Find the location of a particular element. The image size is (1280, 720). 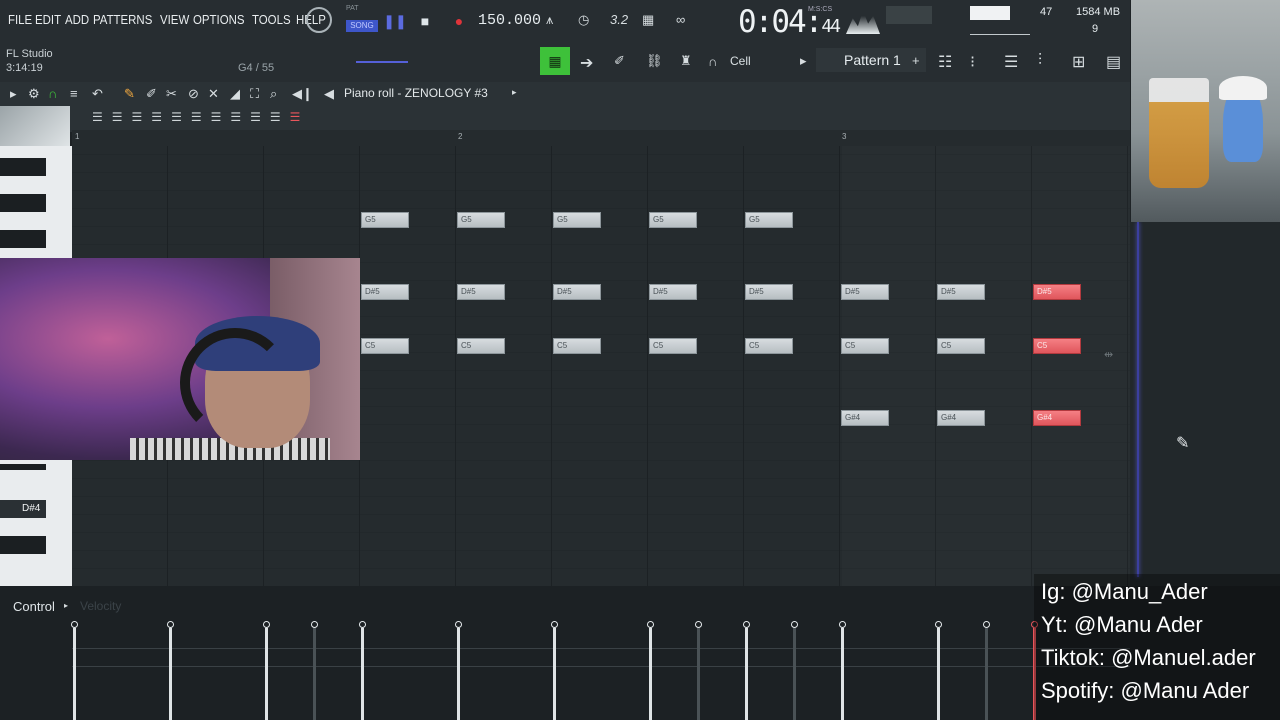

select-icon: ⛶ is located at coordinates (254, 94).